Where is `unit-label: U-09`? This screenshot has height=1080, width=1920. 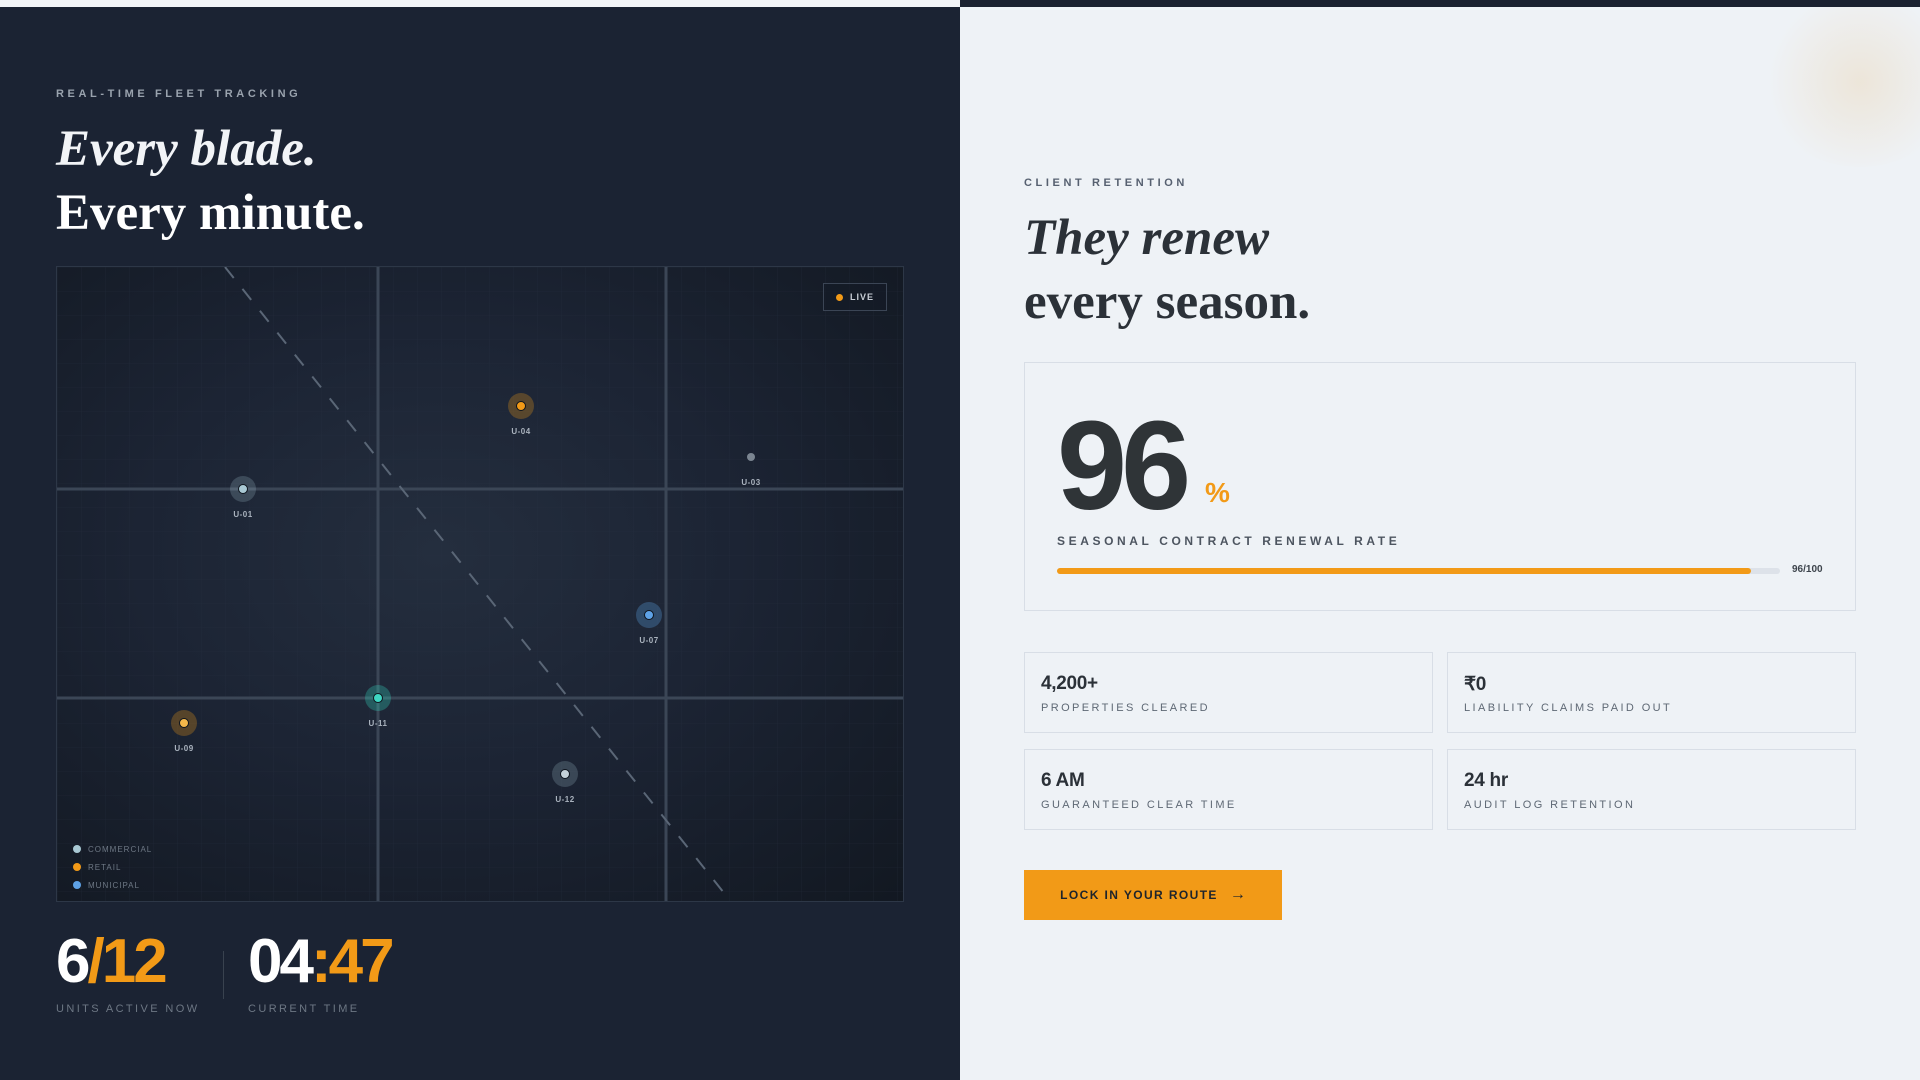
unit-label: U-09 is located at coordinates (184, 748).